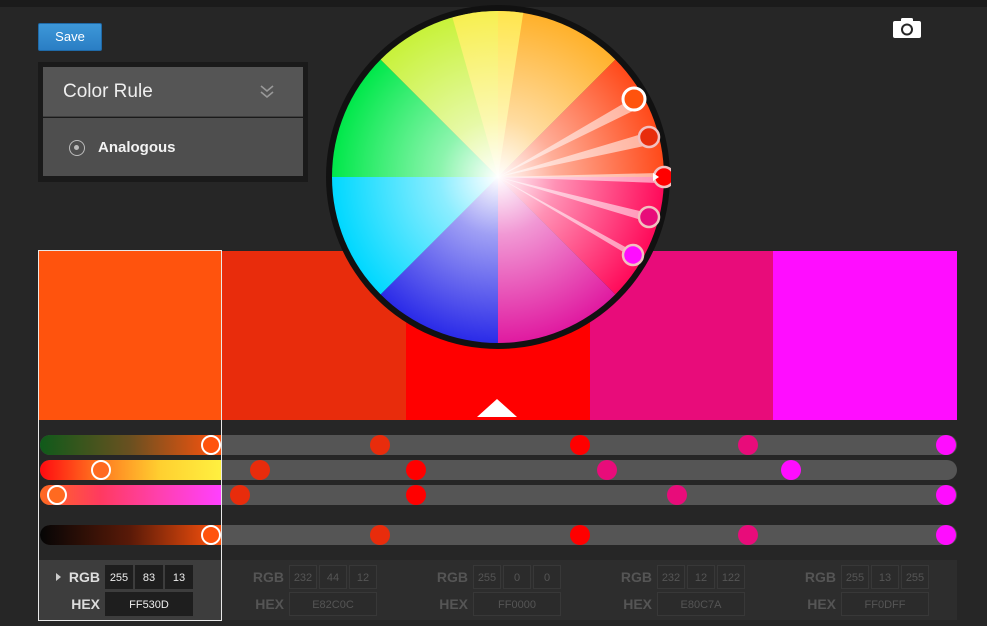  Describe the element at coordinates (682, 590) in the screenshot. I see `color-values-4: RGB 232 12 122 HEX E80C7A` at that location.